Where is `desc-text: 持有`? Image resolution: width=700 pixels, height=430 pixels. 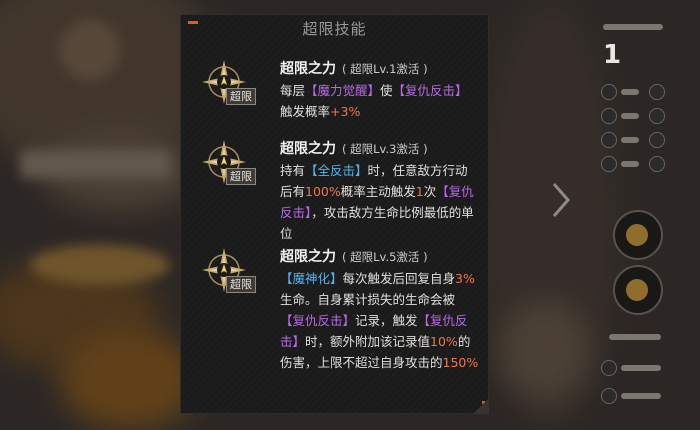
desc-text: 持有 is located at coordinates (293, 170).